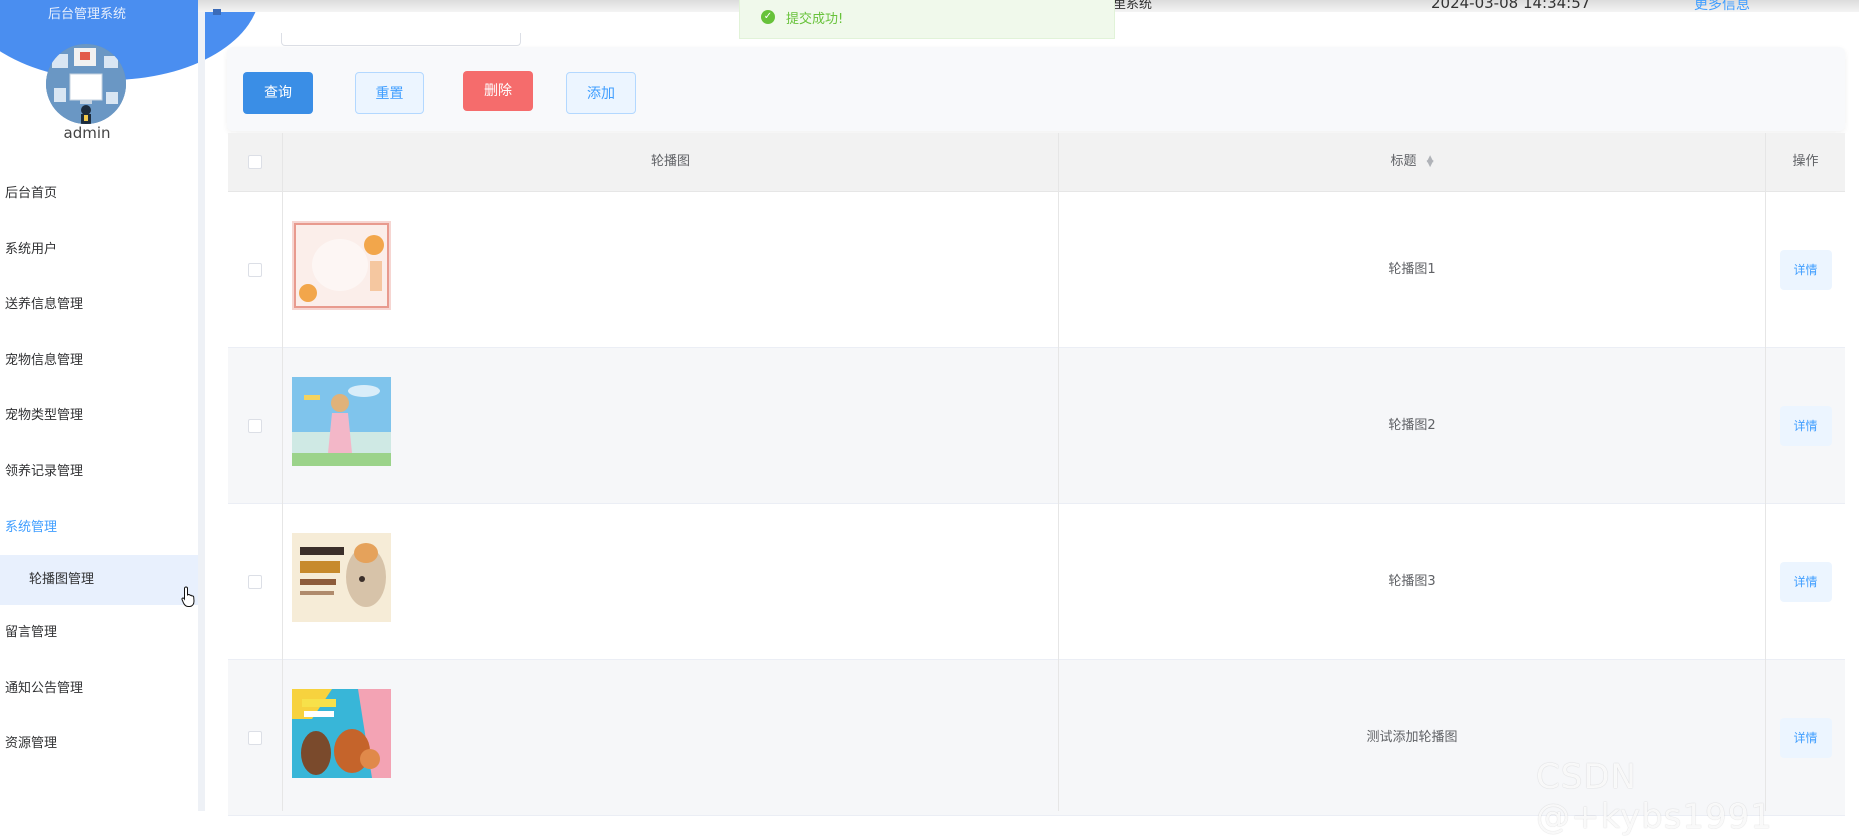 This screenshot has height=837, width=1859. Describe the element at coordinates (99, 580) in the screenshot. I see `sidebar-subitem-carousel: 轮播图管理` at that location.